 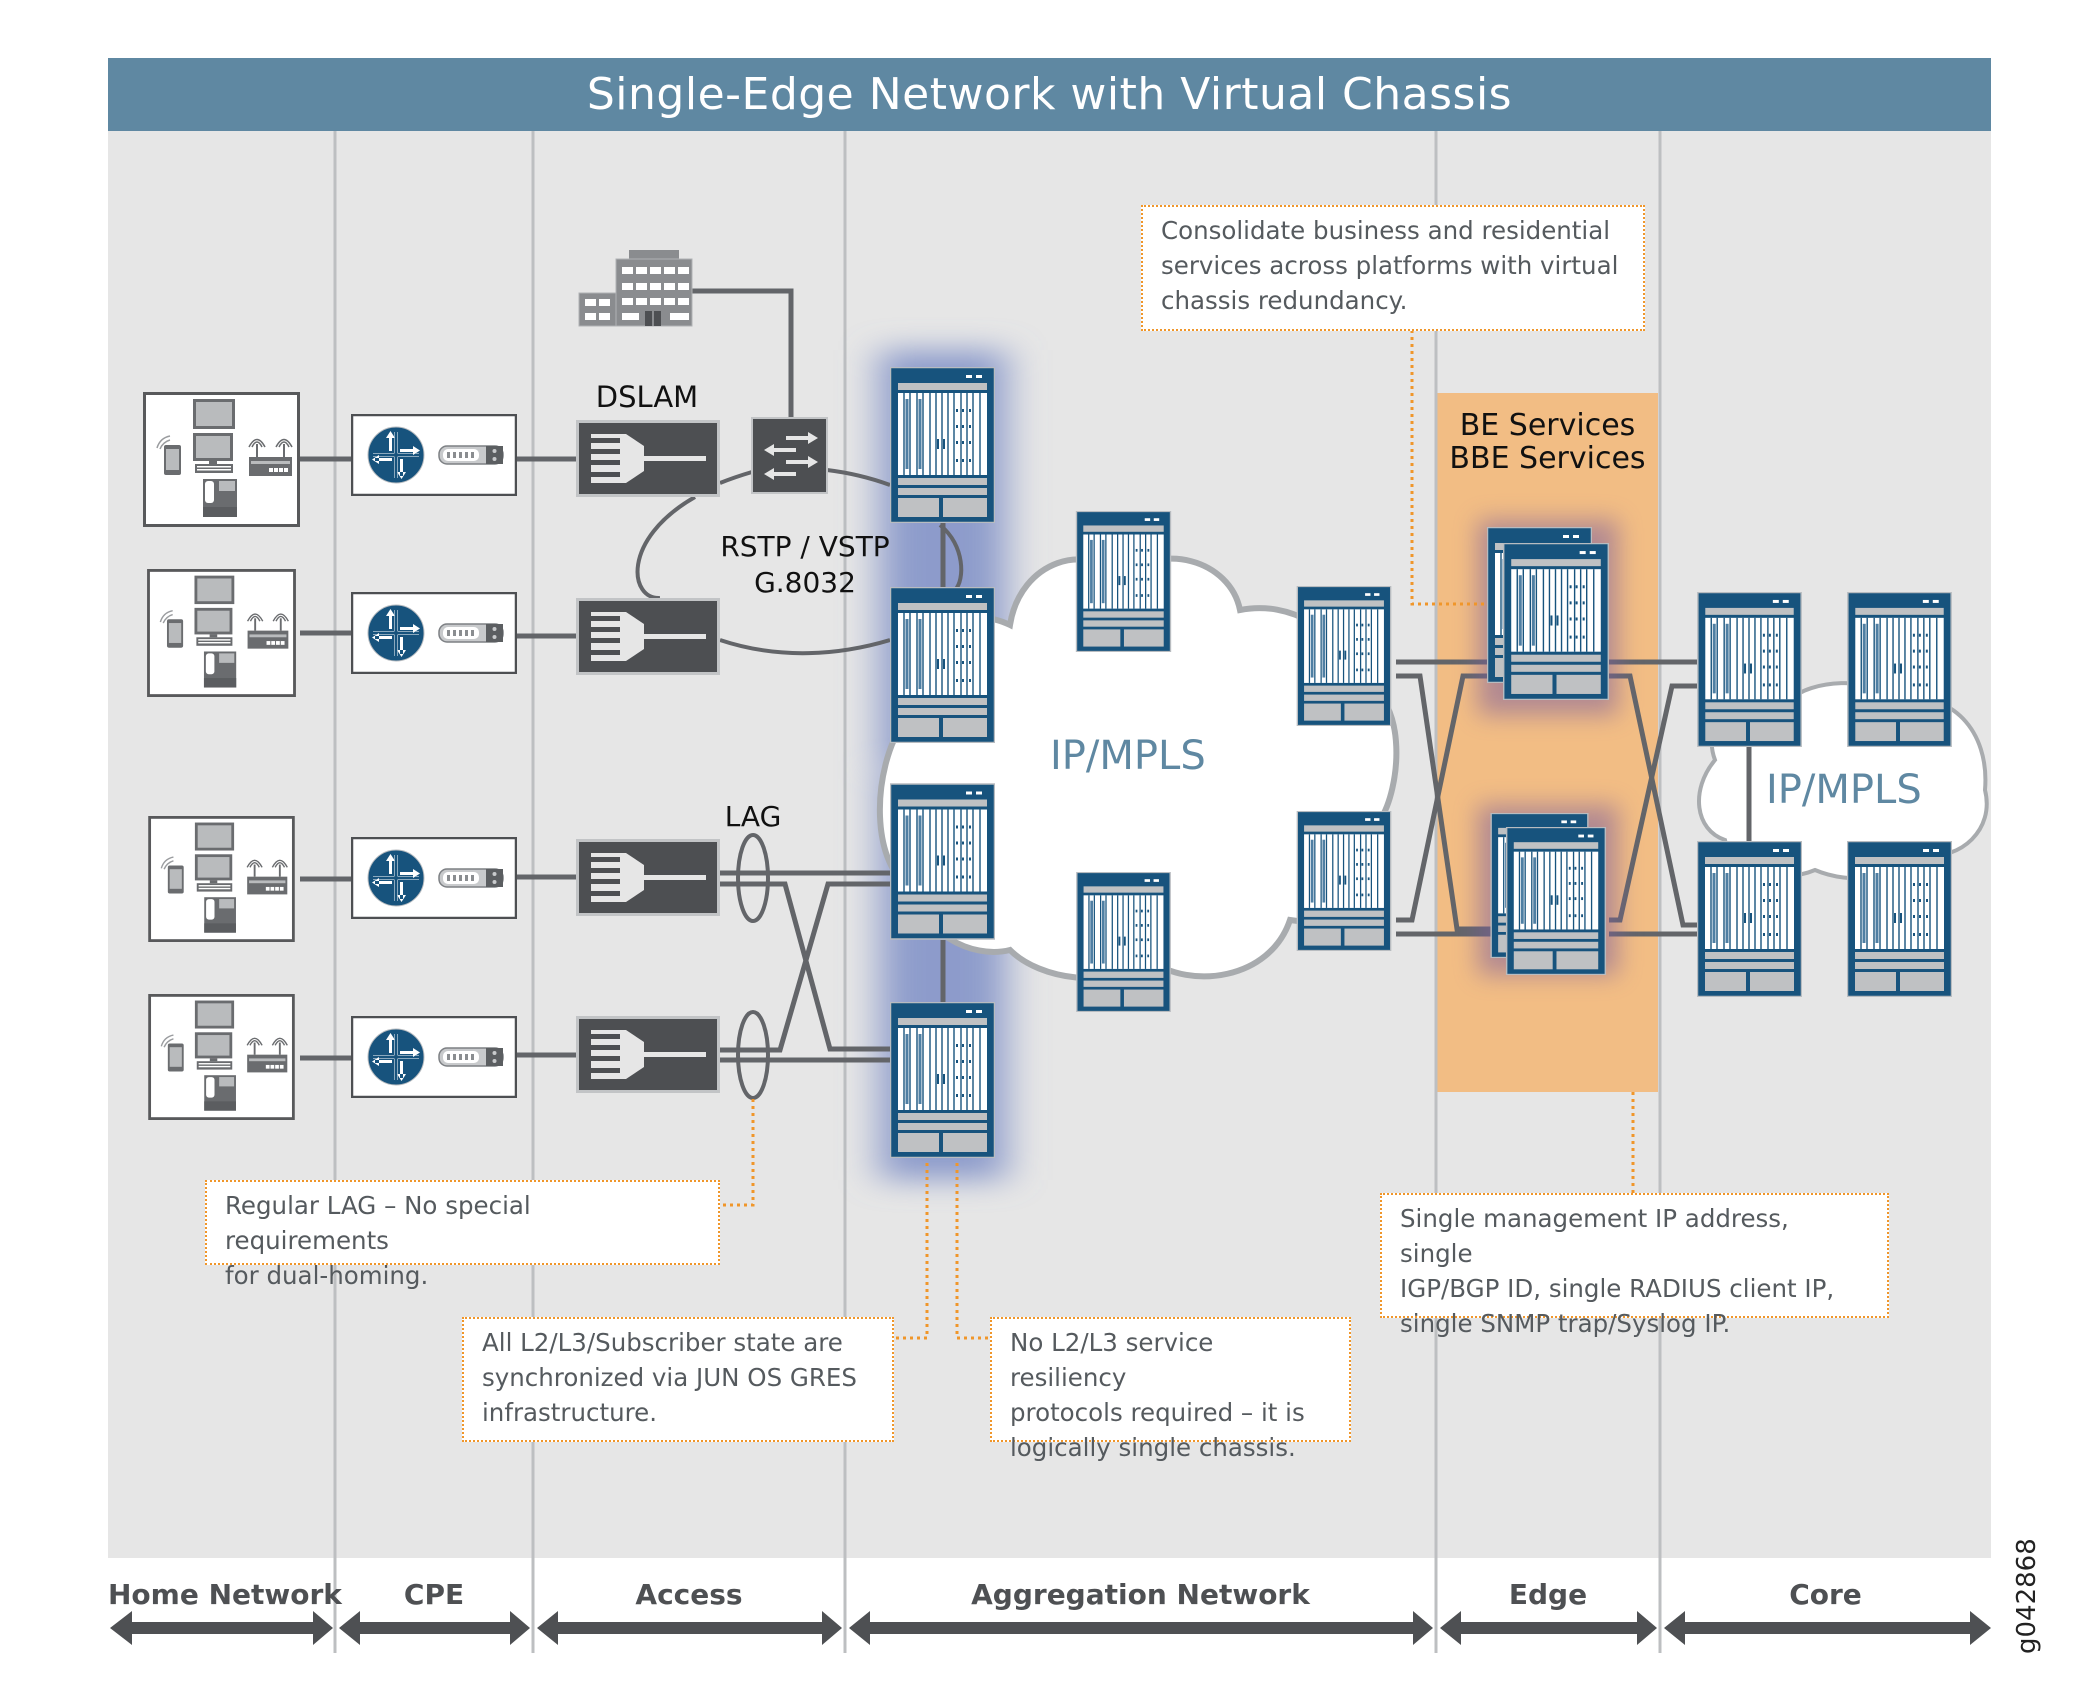 What do you see at coordinates (689, 1594) in the screenshot?
I see `section-label-access: Access` at bounding box center [689, 1594].